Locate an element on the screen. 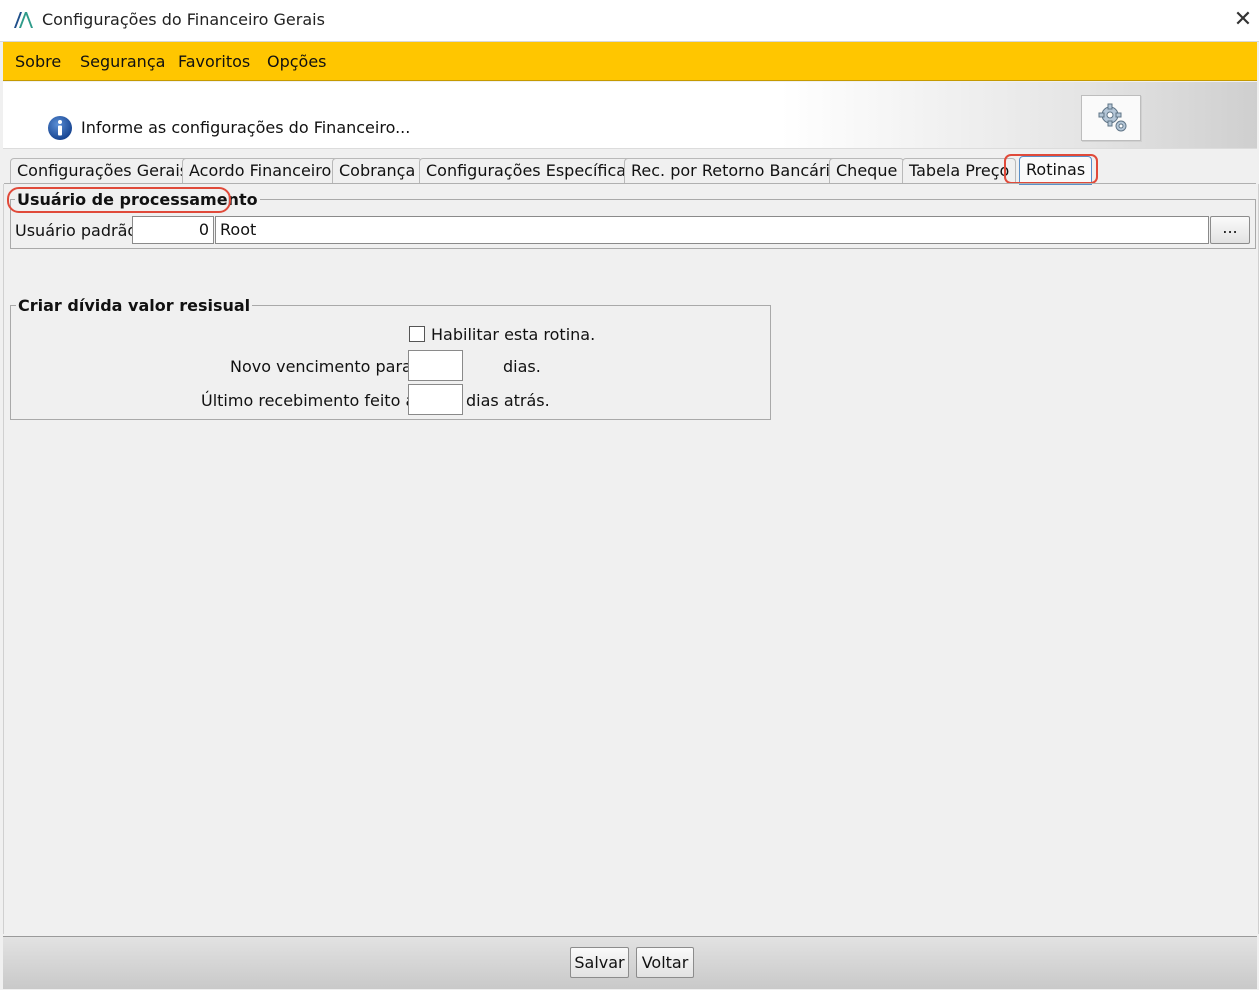  window-title: Configurações do Financeiro Gerais is located at coordinates (183, 19).